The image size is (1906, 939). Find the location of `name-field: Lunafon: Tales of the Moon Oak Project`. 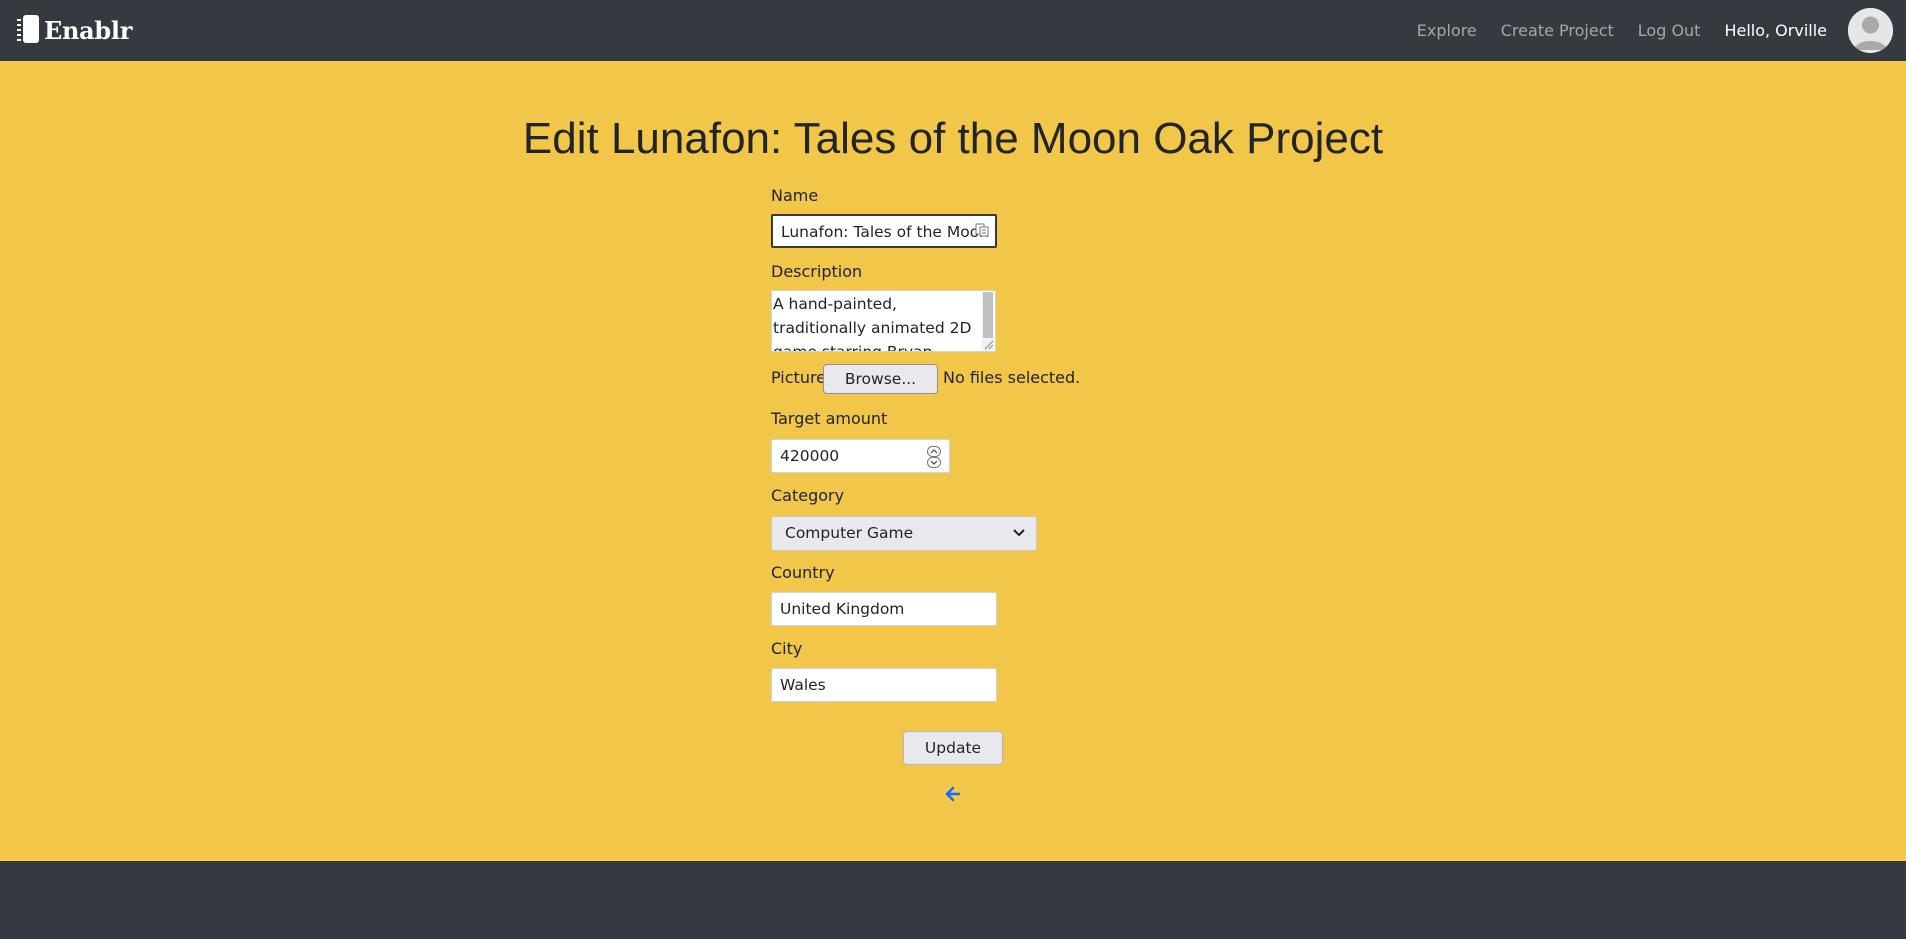

name-field: Lunafon: Tales of the Moon Oak Project is located at coordinates (884, 231).